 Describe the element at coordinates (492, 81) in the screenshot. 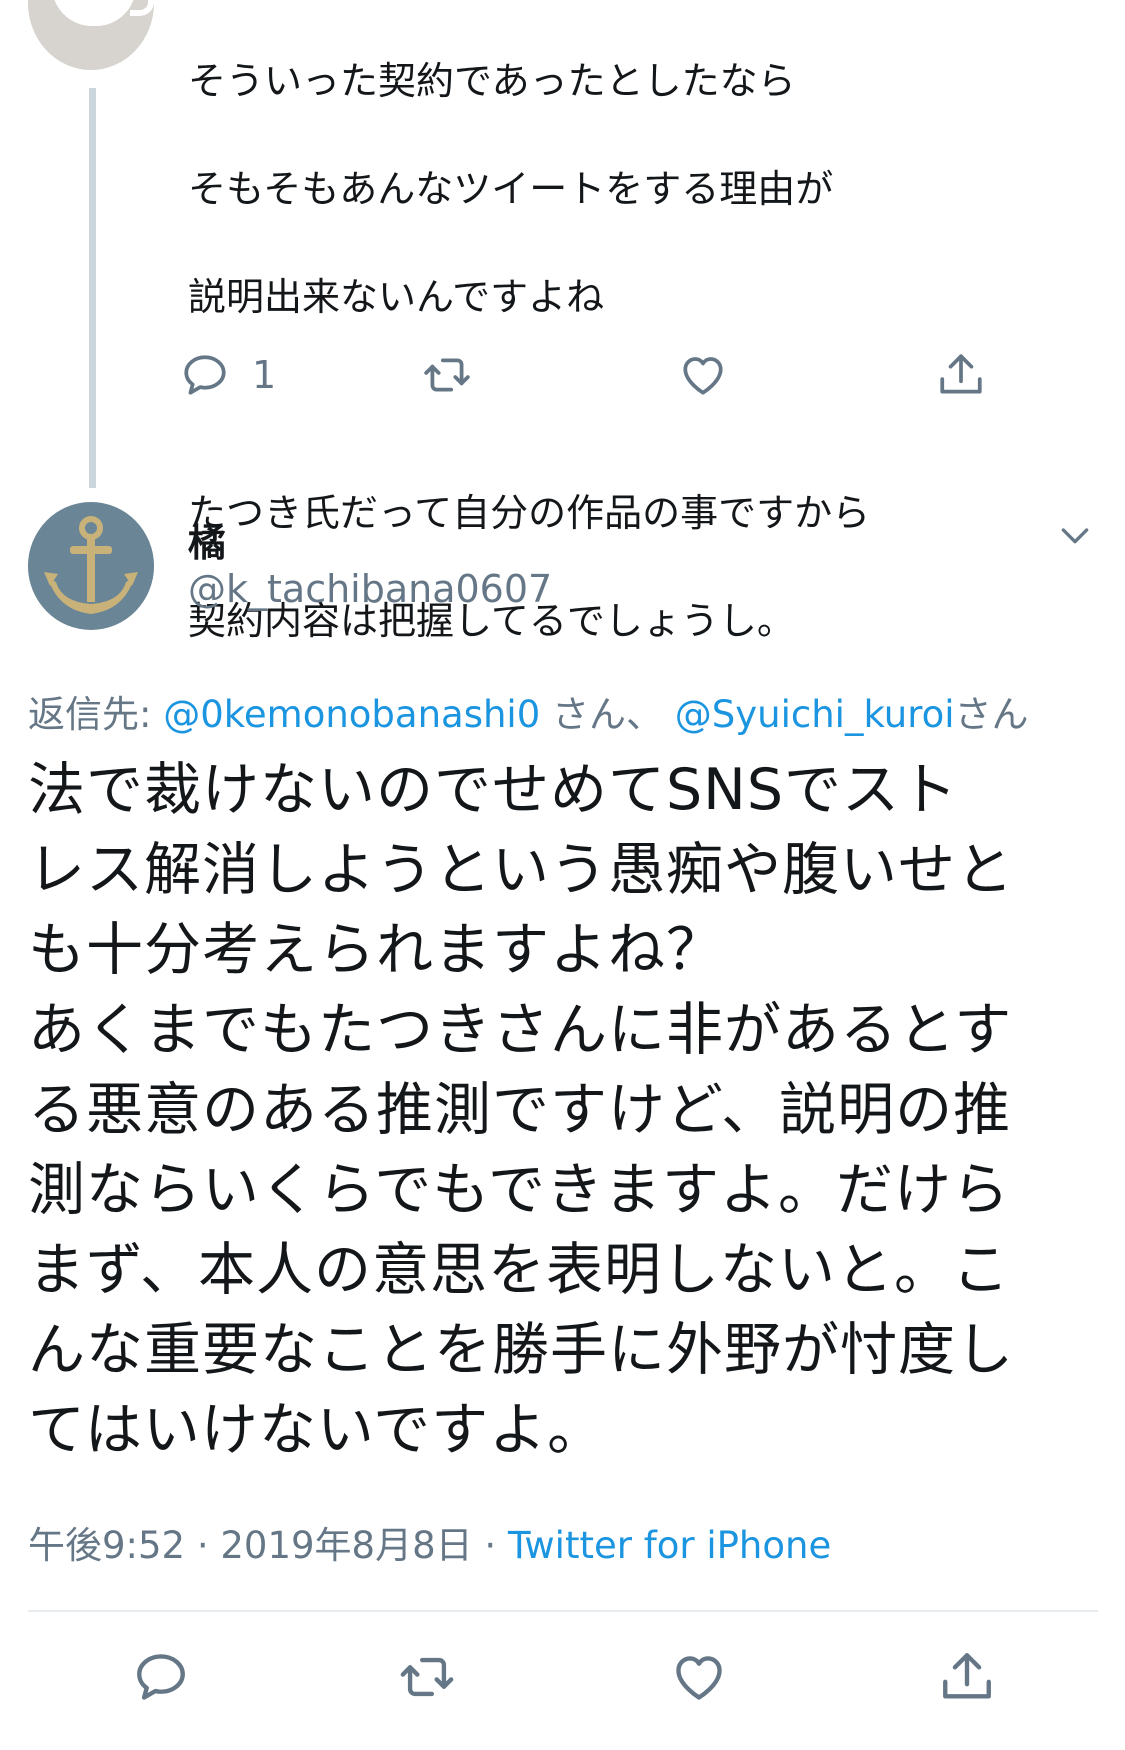

I see `prev-line: そういった契約であったとしたなら` at that location.